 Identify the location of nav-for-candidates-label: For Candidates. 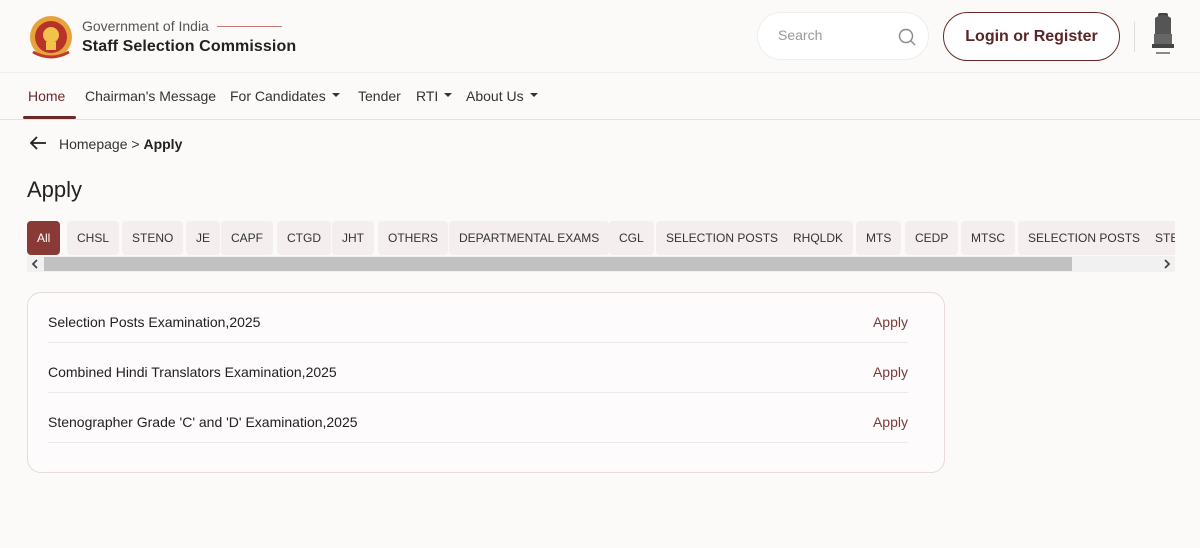
(278, 96).